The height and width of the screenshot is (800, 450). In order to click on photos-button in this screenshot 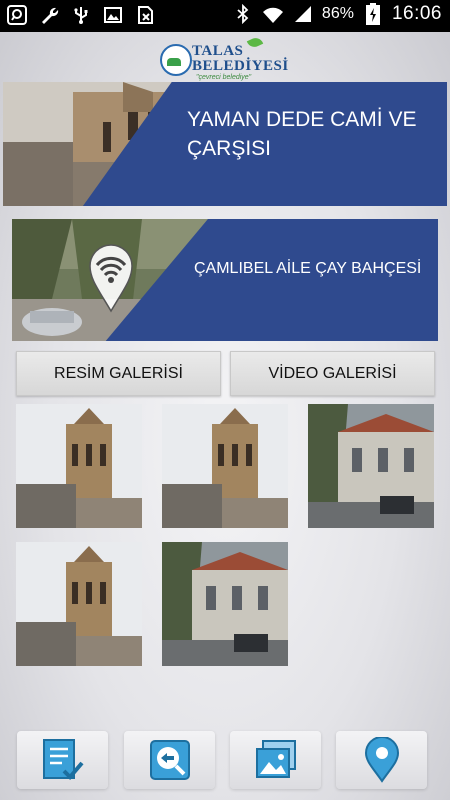, I will do `click(275, 760)`.